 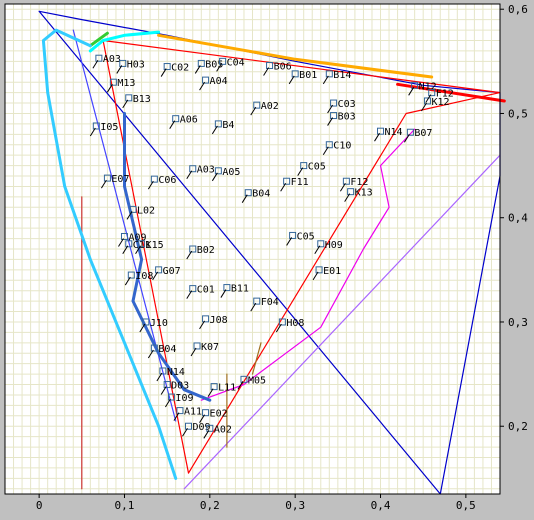 What do you see at coordinates (189, 120) in the screenshot?
I see `point-label: A06` at bounding box center [189, 120].